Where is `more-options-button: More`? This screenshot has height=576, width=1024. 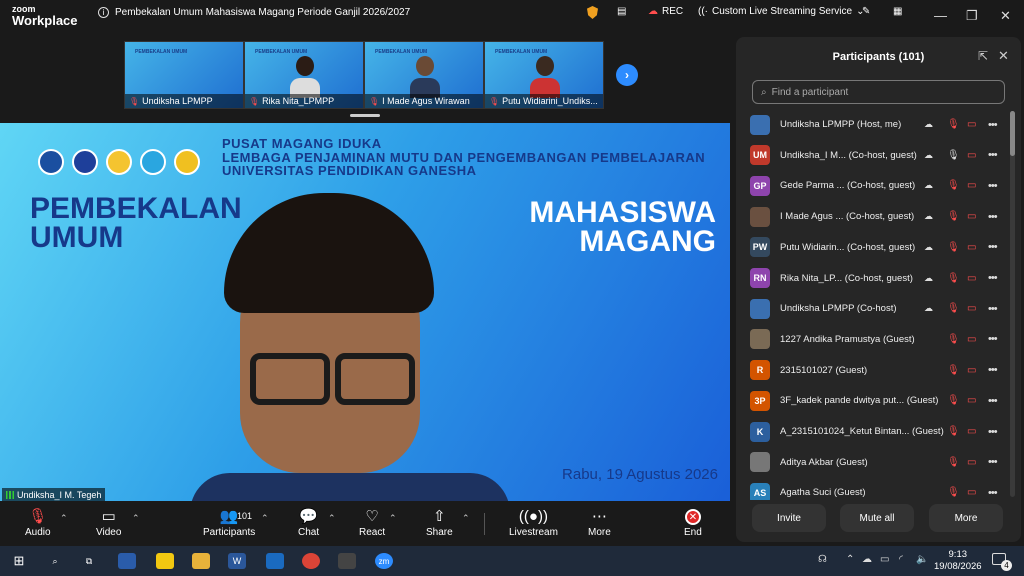 more-options-button: More is located at coordinates (966, 518).